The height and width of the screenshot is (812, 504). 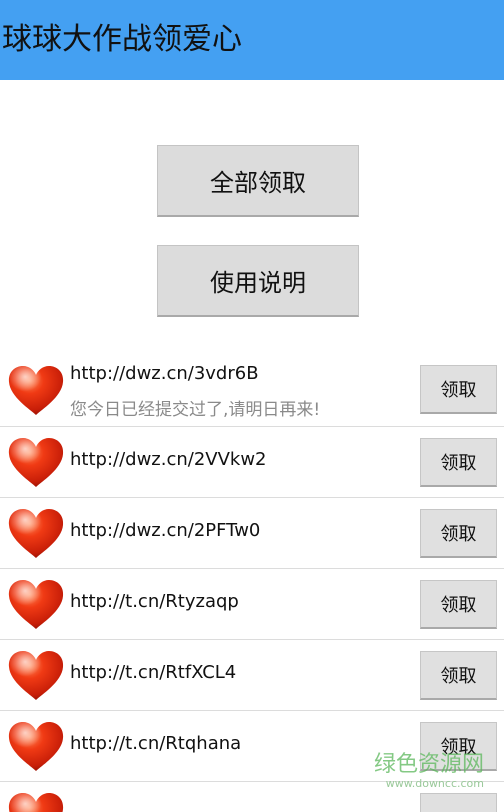 What do you see at coordinates (156, 743) in the screenshot?
I see `list-item-link: http://t.cn/Rtqhana` at bounding box center [156, 743].